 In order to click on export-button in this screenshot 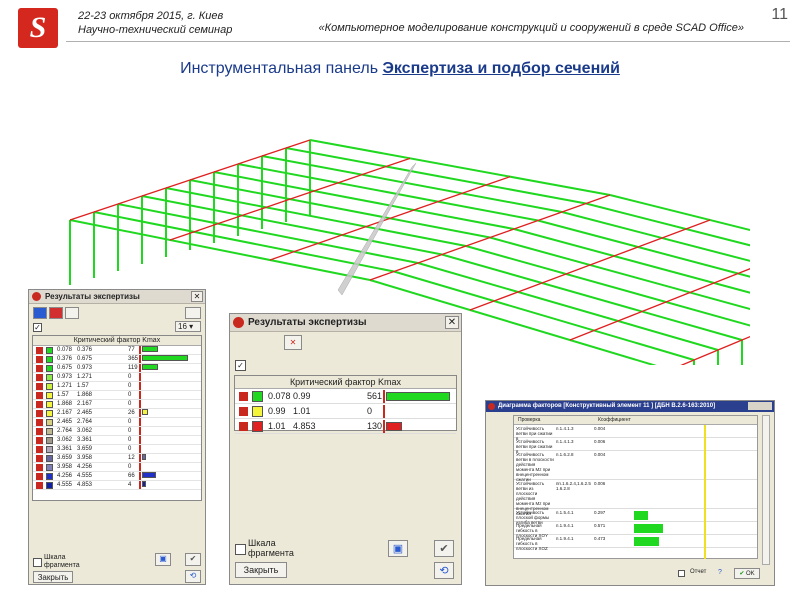, I will do `click(193, 313)`.